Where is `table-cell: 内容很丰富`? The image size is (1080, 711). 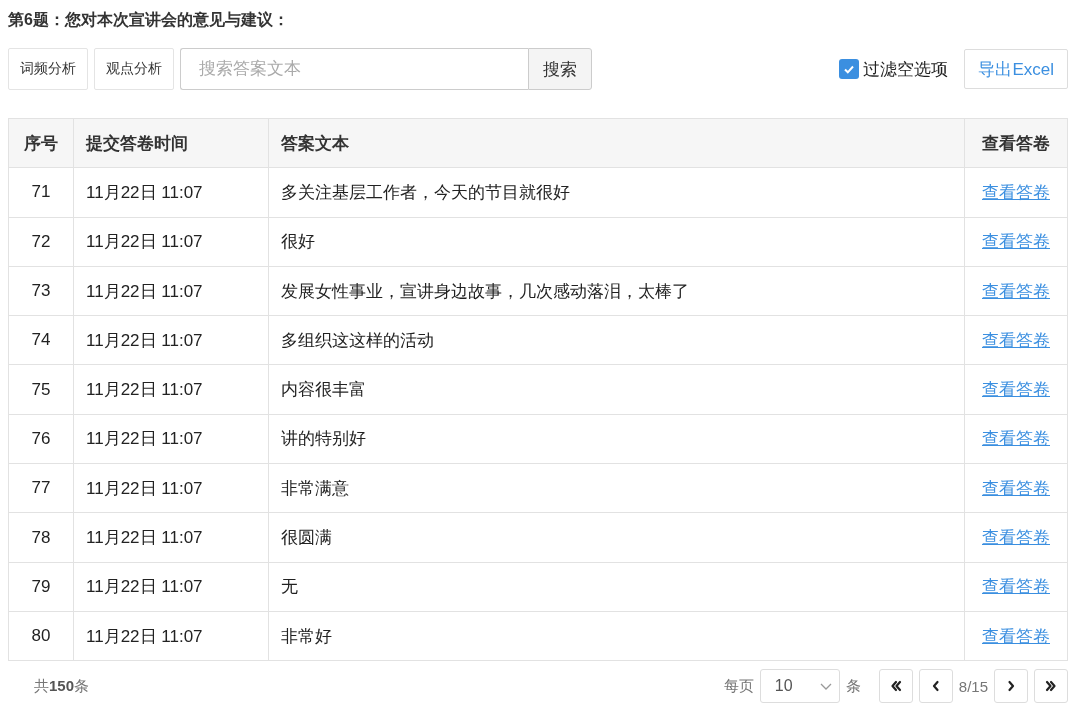 table-cell: 内容很丰富 is located at coordinates (616, 390).